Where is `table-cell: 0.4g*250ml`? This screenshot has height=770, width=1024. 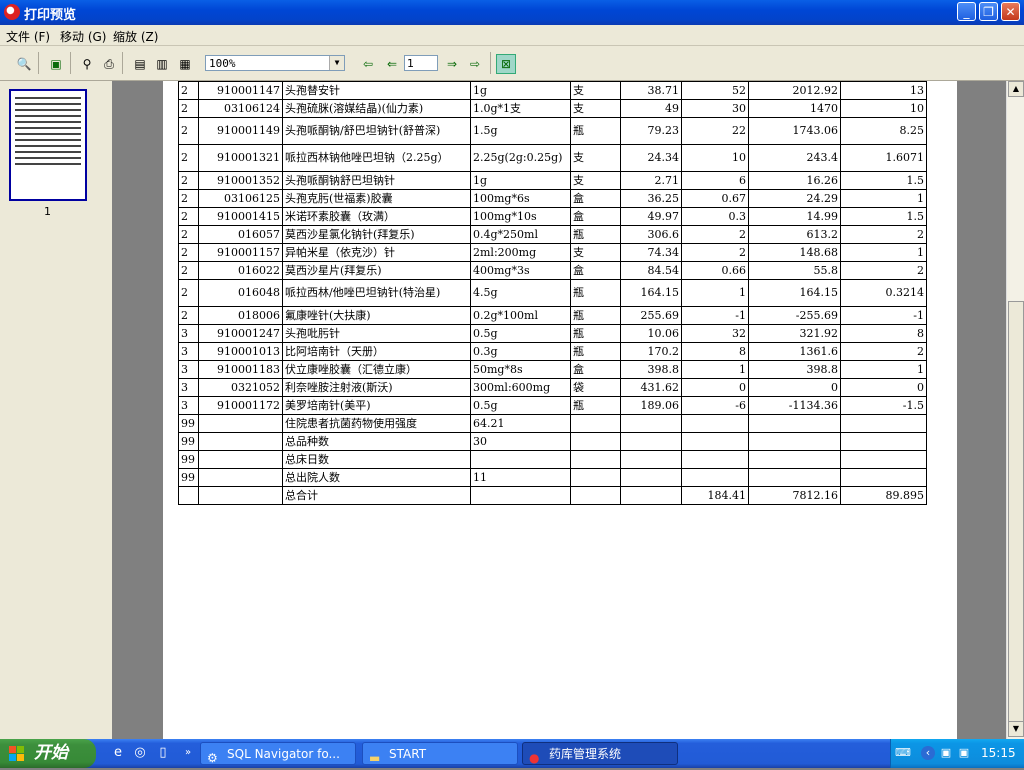
table-cell: 0.4g*250ml is located at coordinates (520, 234).